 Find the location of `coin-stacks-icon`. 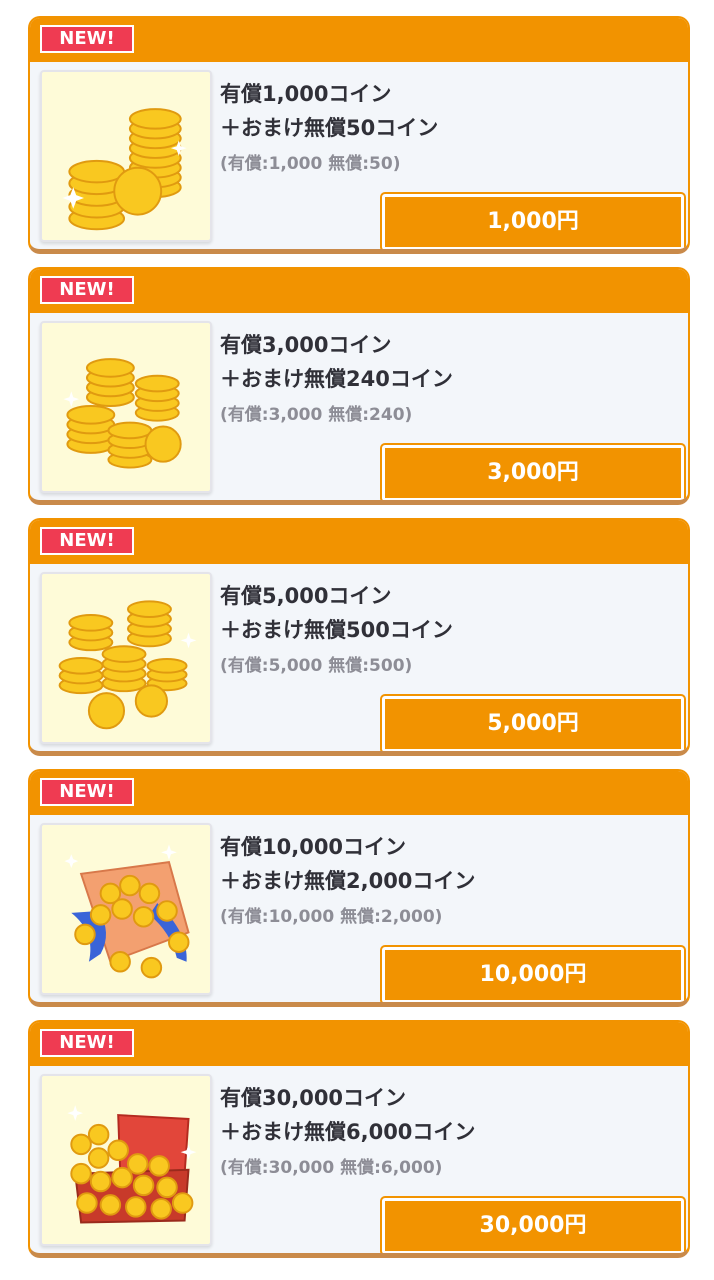

coin-stacks-icon is located at coordinates (126, 407).